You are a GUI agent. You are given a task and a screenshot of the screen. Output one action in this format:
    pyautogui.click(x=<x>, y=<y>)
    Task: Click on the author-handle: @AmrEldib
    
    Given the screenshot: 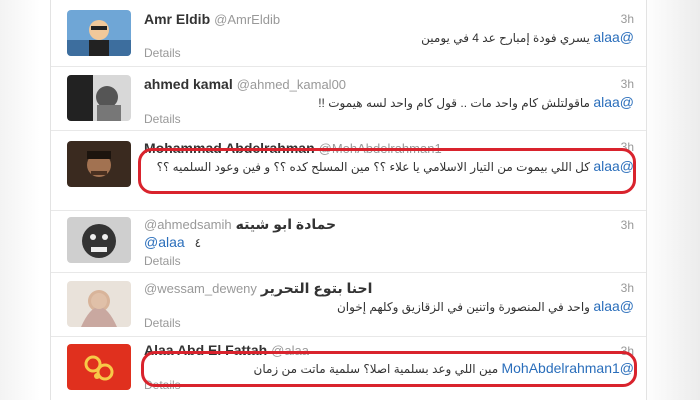 What is the action you would take?
    pyautogui.click(x=247, y=19)
    